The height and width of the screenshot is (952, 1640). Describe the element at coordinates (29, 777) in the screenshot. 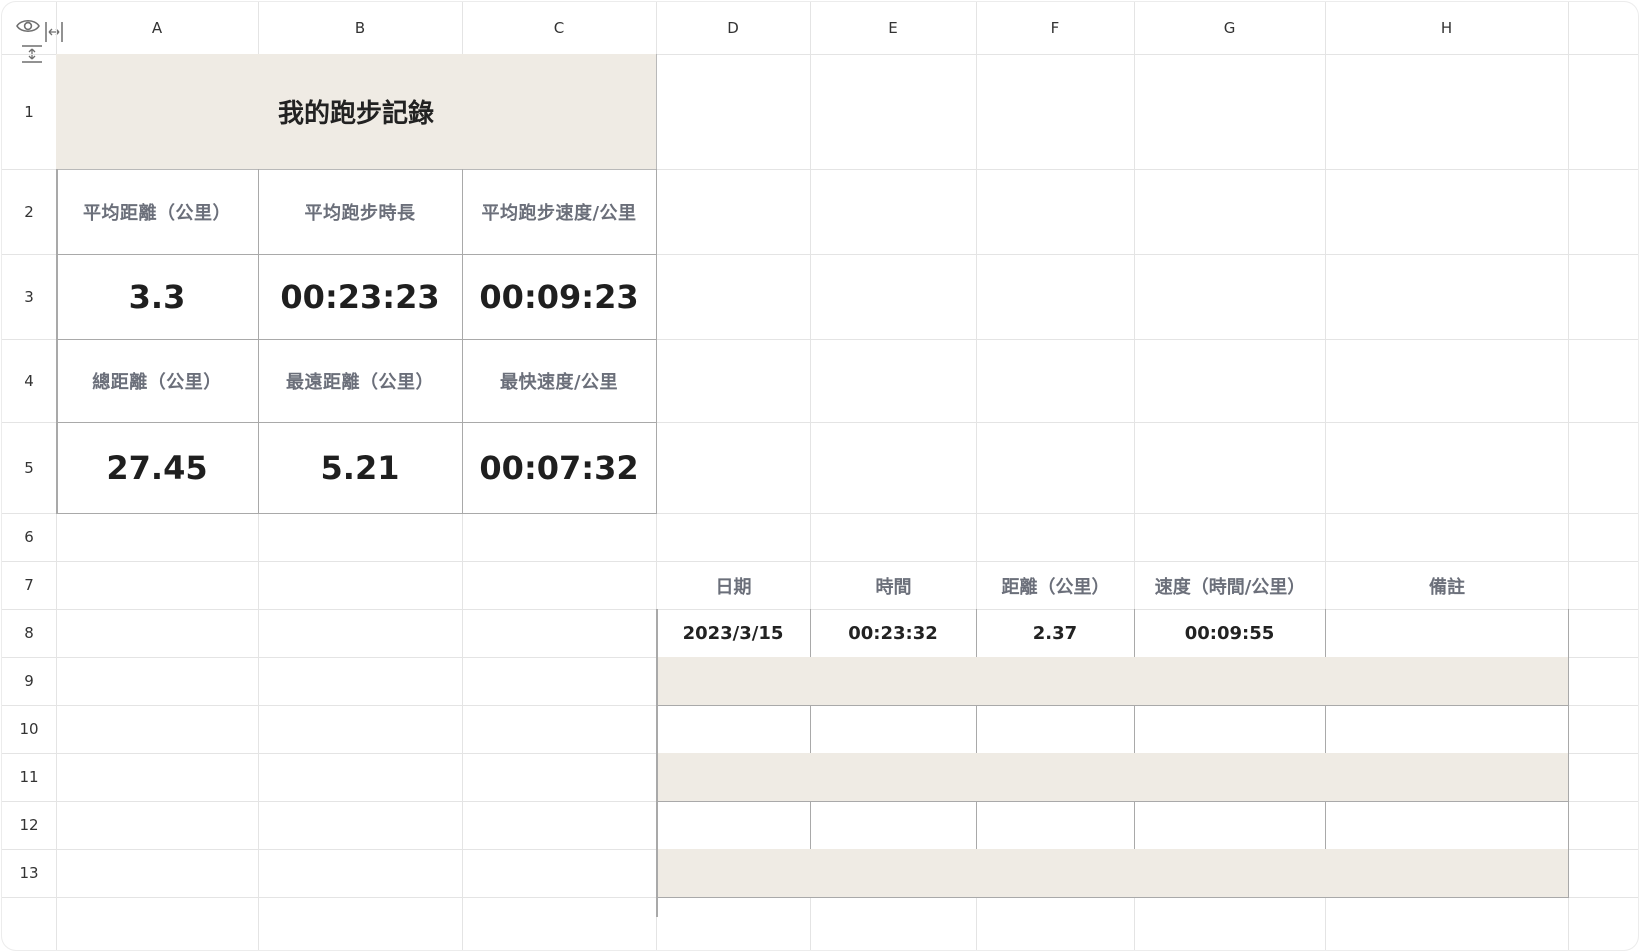

I see `row-header-11: 11` at that location.